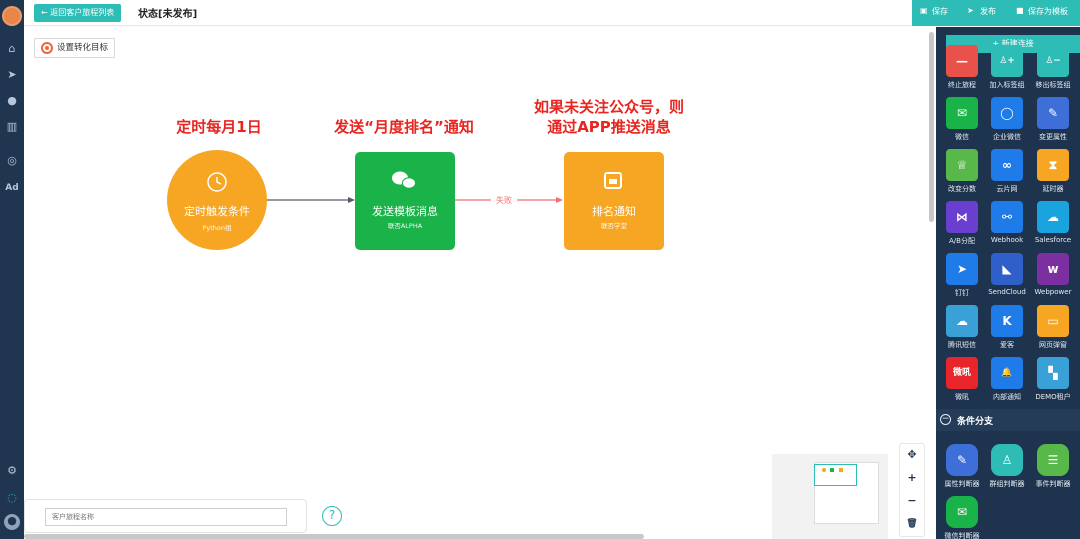  I want to click on canvas-horizontal-scrollbar, so click(334, 536).